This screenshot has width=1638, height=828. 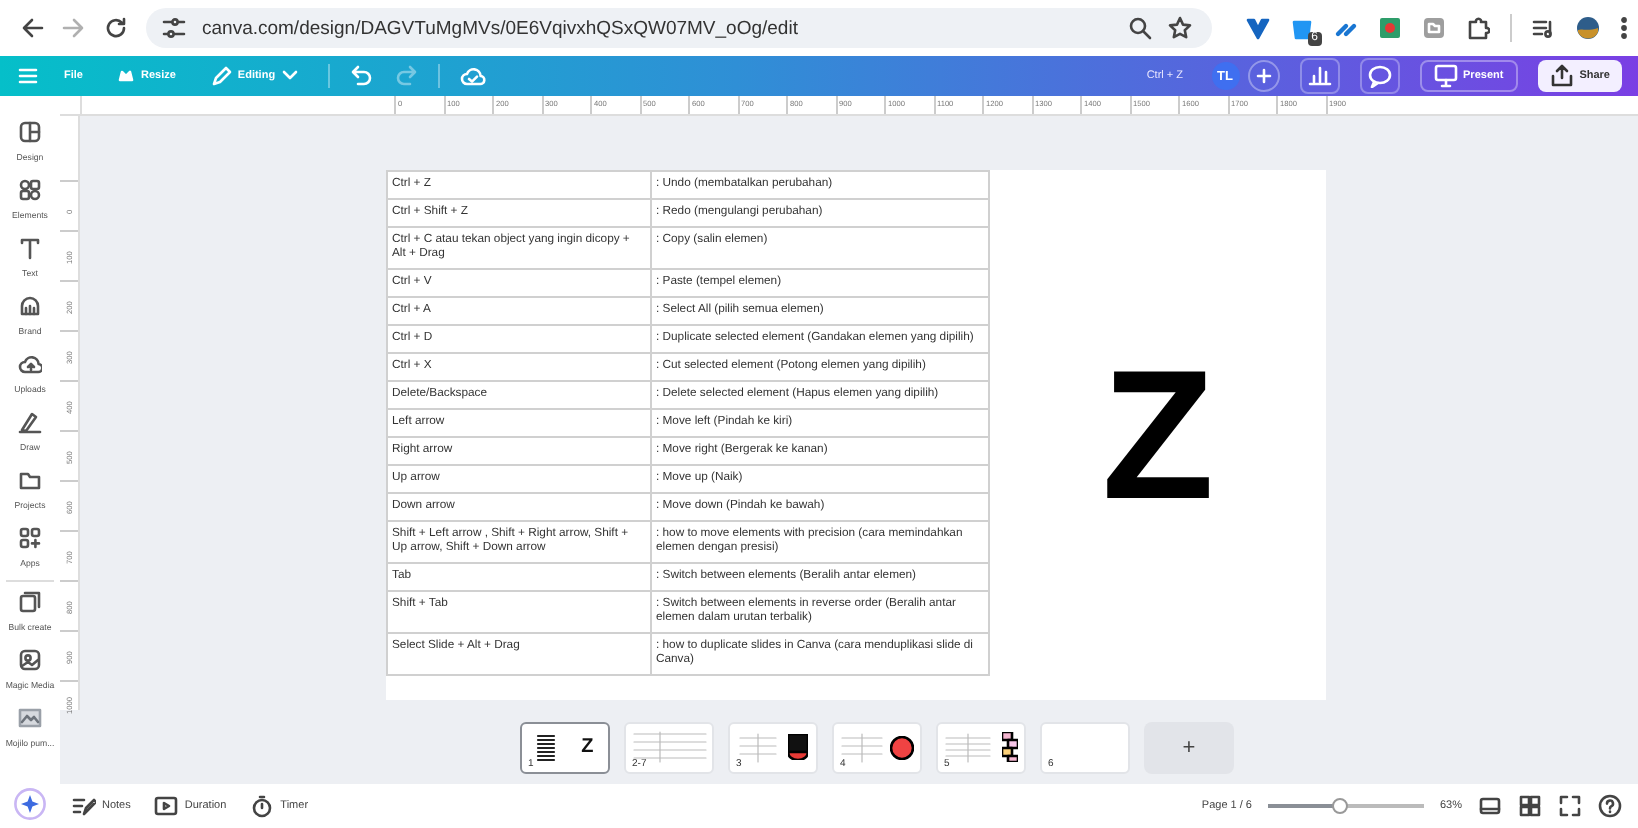 What do you see at coordinates (1445, 76) in the screenshot?
I see `screen-icon` at bounding box center [1445, 76].